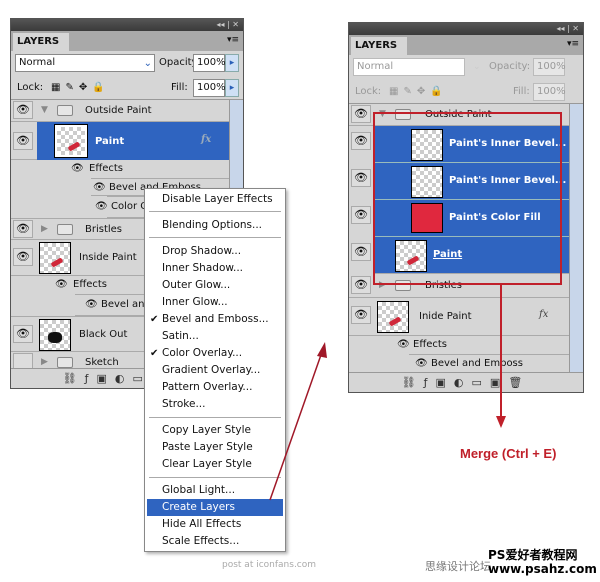 The width and height of the screenshot is (600, 582). Describe the element at coordinates (542, 569) in the screenshot. I see `watermark-site: www.psahz.com` at that location.